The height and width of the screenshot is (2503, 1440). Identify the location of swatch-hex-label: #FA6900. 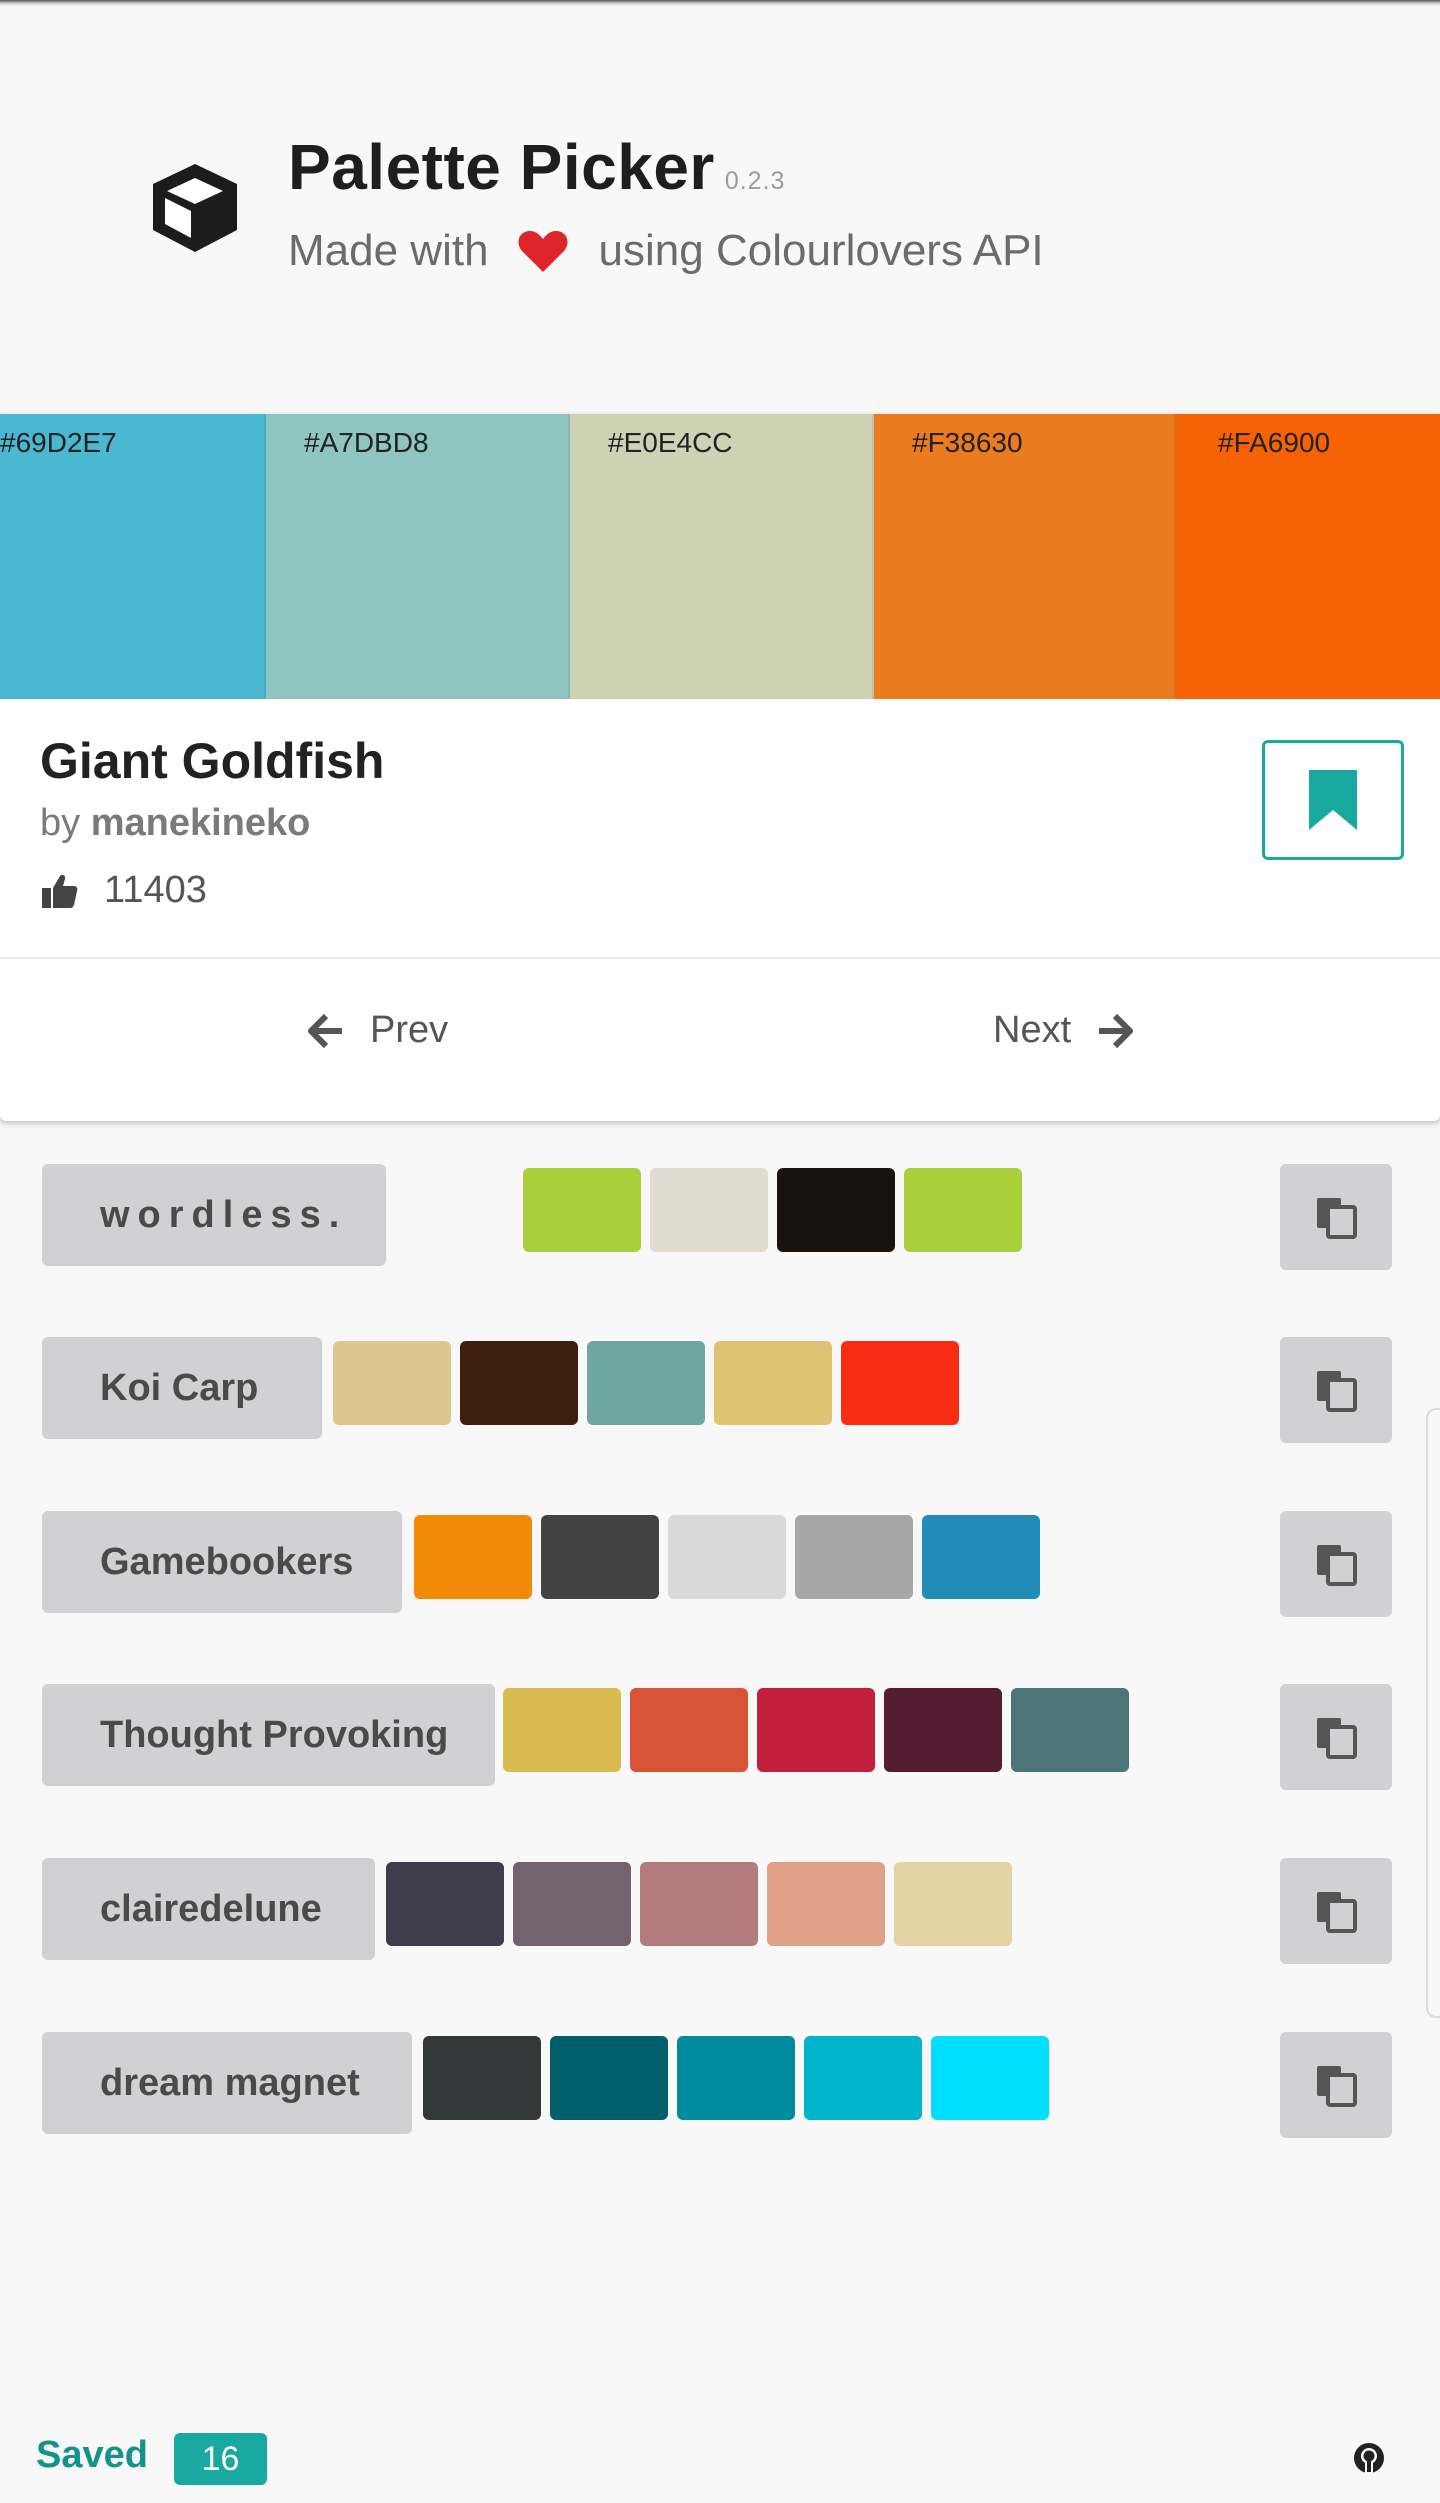
(1274, 442).